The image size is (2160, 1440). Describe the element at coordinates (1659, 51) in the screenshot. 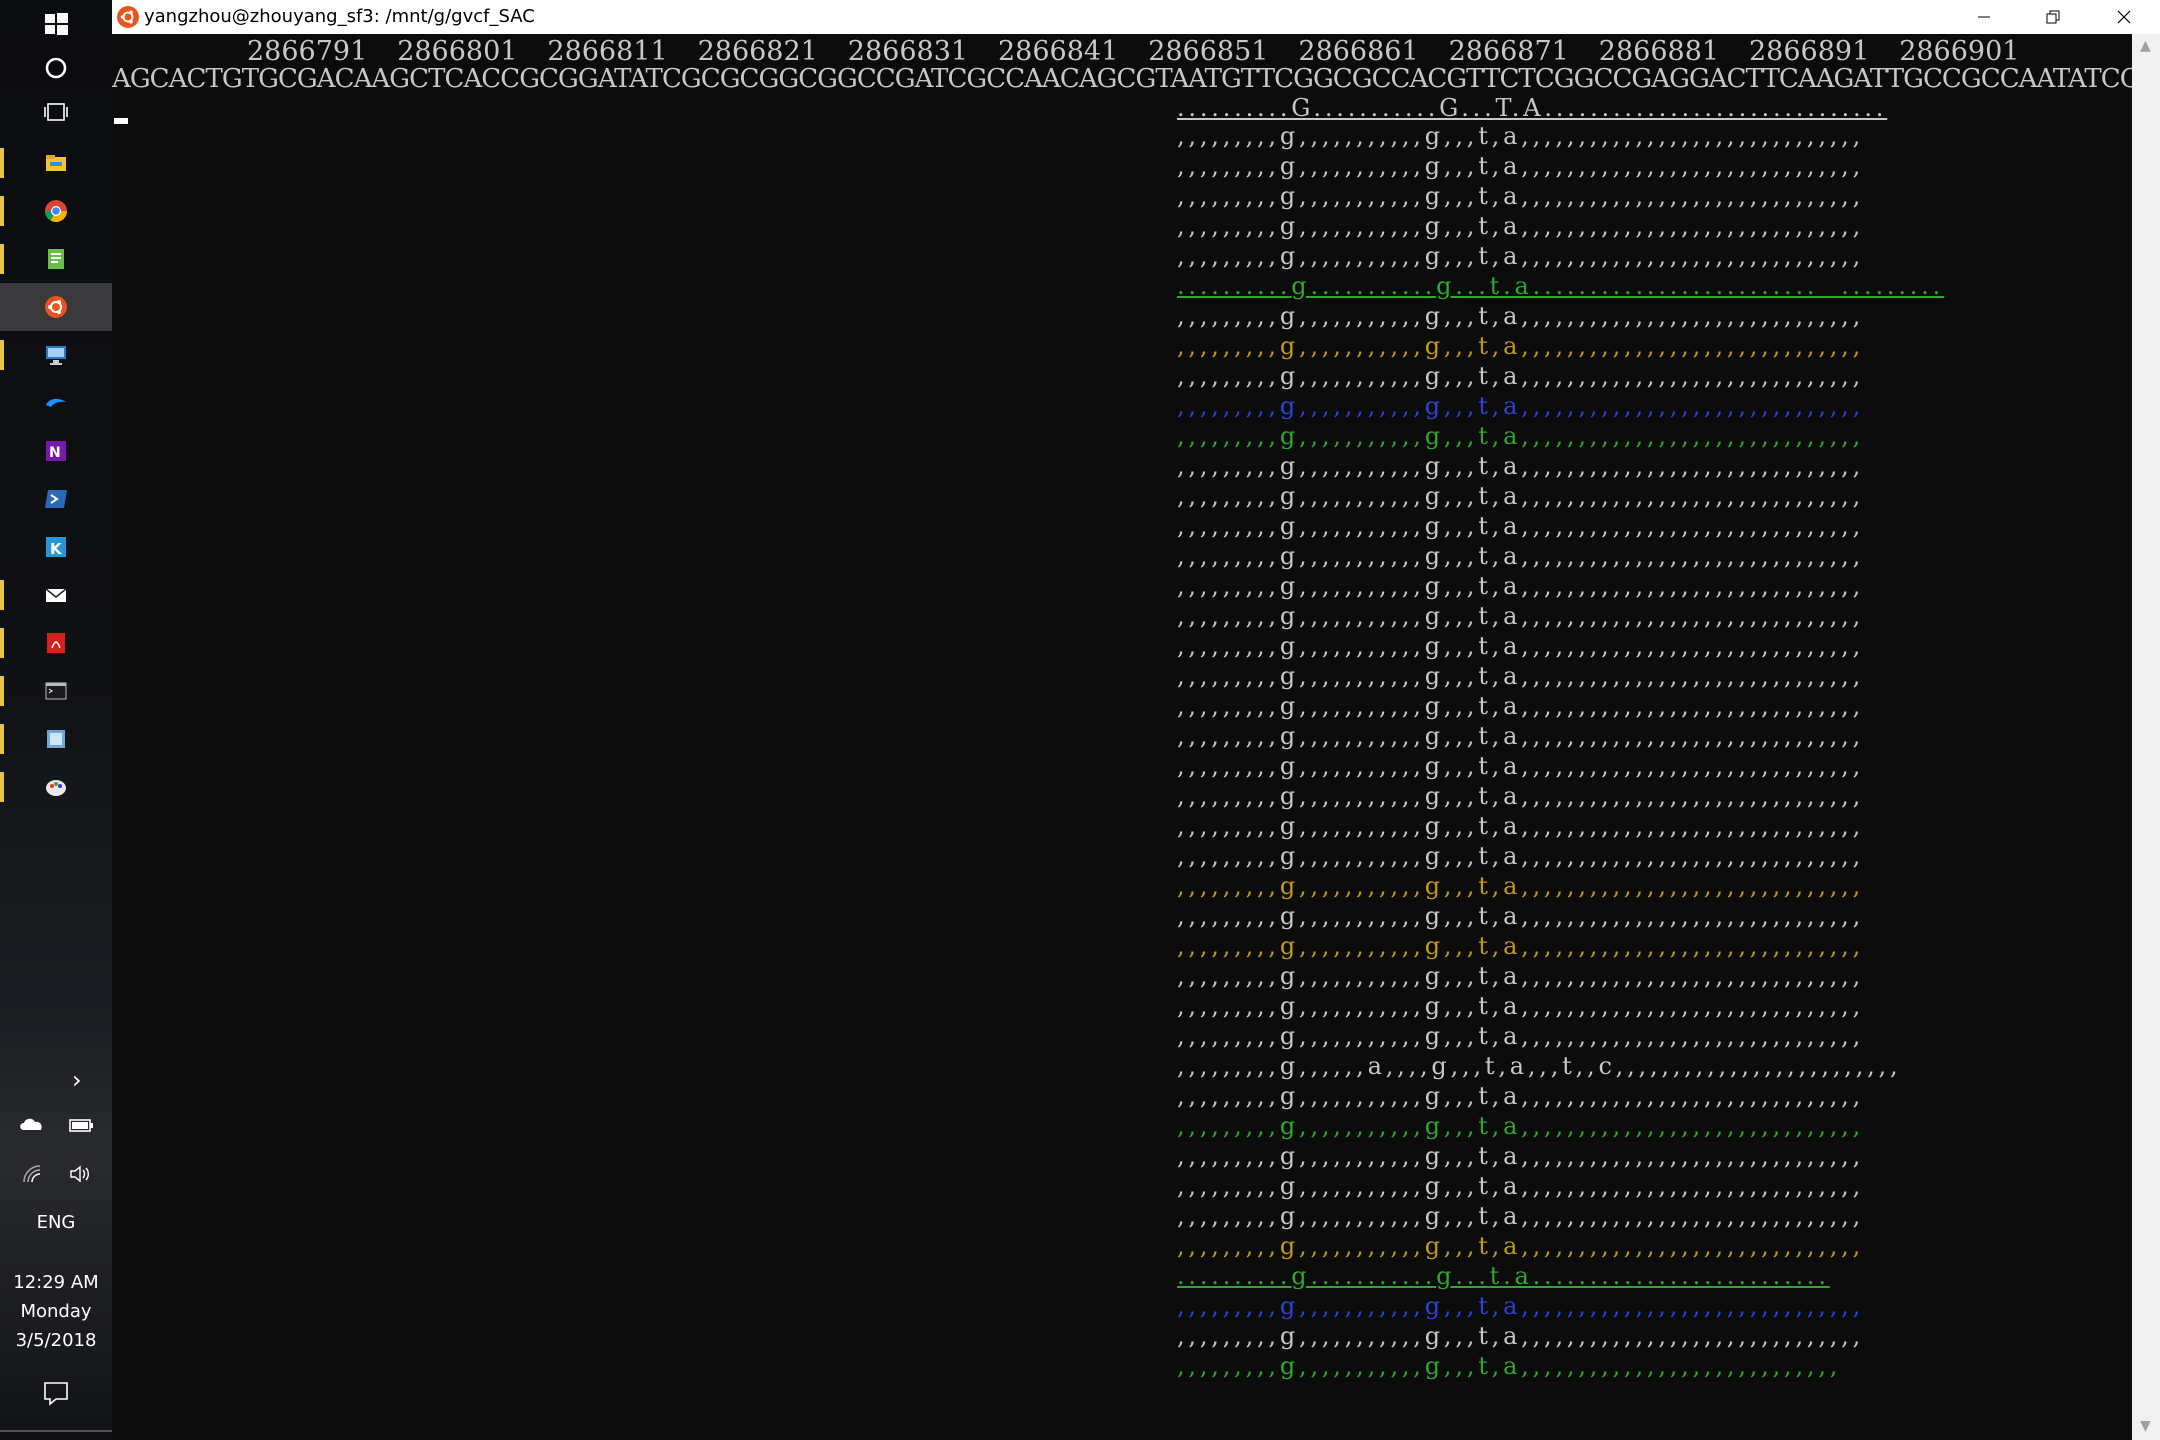

I see `genome-position-label: 2866881` at that location.